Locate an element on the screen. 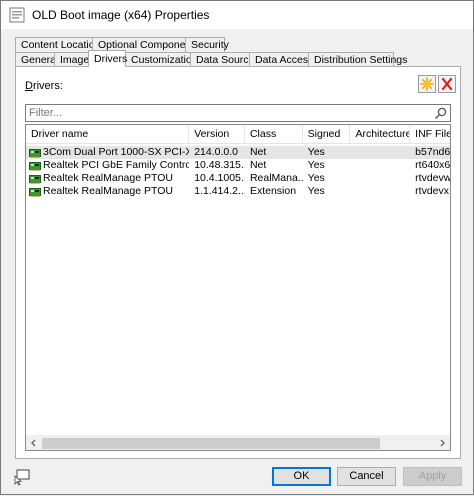  column-header-inf-file: INF File is located at coordinates (430, 134).